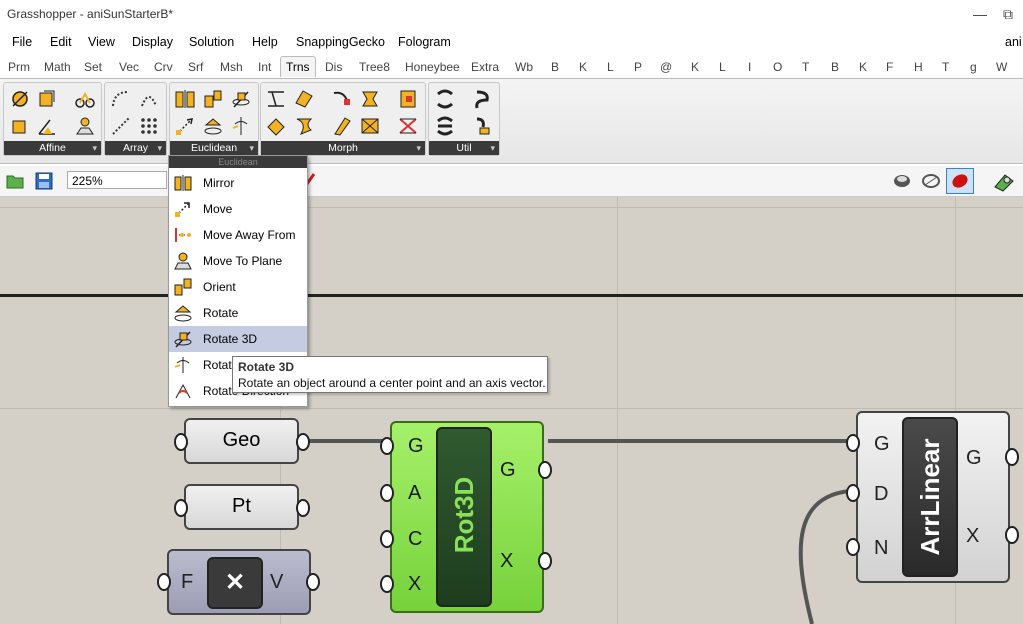  Describe the element at coordinates (251, 148) in the screenshot. I see `panel-euclidean-expand-icon: ▾` at that location.